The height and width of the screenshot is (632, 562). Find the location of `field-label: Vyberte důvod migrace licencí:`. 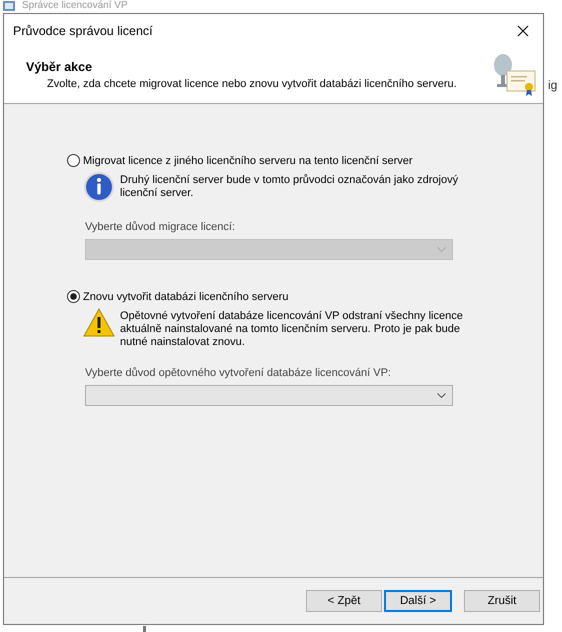

field-label: Vyberte důvod migrace licencí: is located at coordinates (160, 227).